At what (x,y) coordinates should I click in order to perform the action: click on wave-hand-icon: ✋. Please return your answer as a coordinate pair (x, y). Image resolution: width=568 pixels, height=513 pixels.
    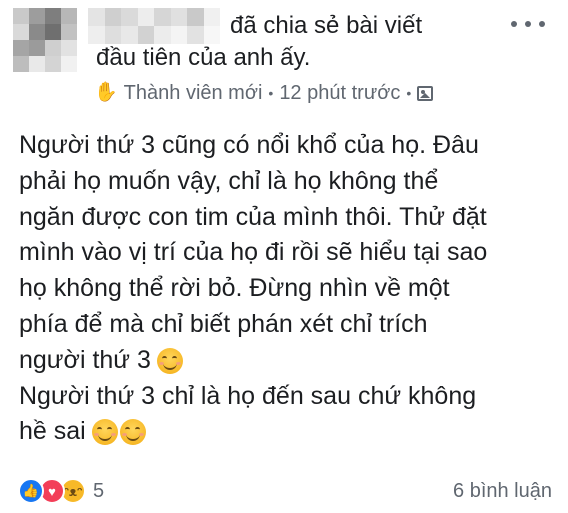
    Looking at the image, I should click on (106, 92).